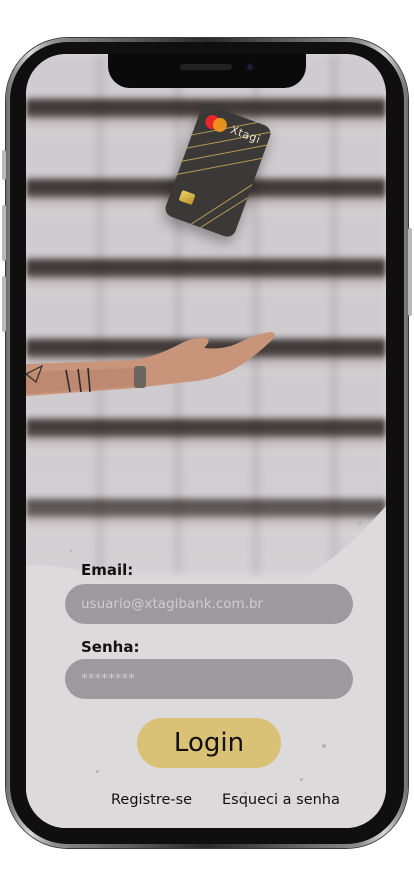 This screenshot has height=896, width=414. Describe the element at coordinates (4, 233) in the screenshot. I see `volume-up-button` at that location.